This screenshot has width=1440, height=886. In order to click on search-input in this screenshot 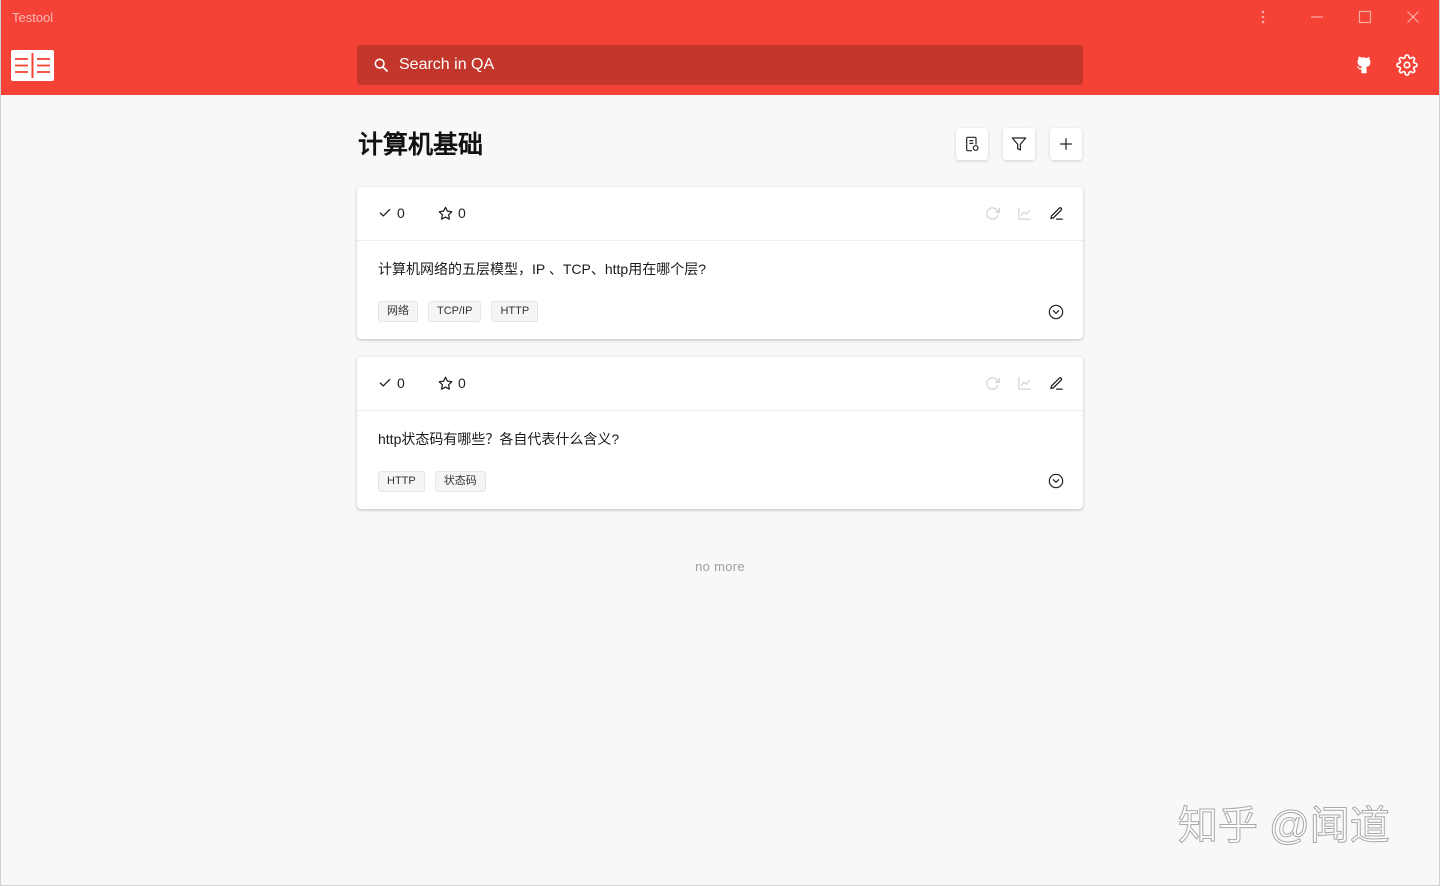, I will do `click(729, 65)`.